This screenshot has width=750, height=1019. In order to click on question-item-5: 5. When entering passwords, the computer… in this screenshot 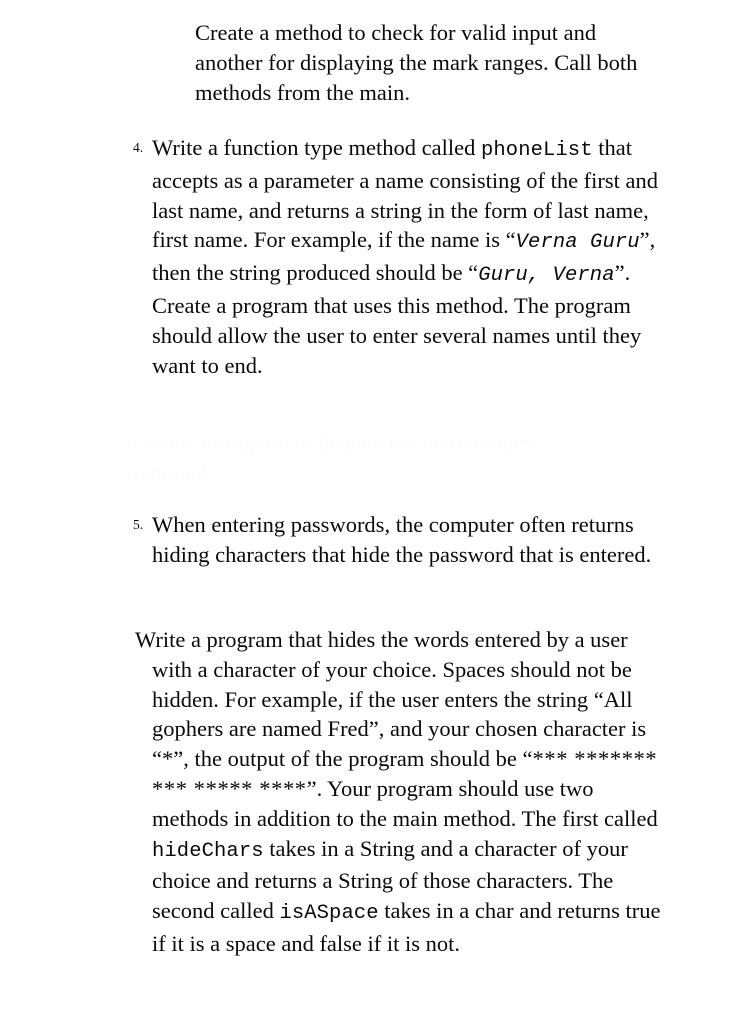, I will do `click(398, 540)`.